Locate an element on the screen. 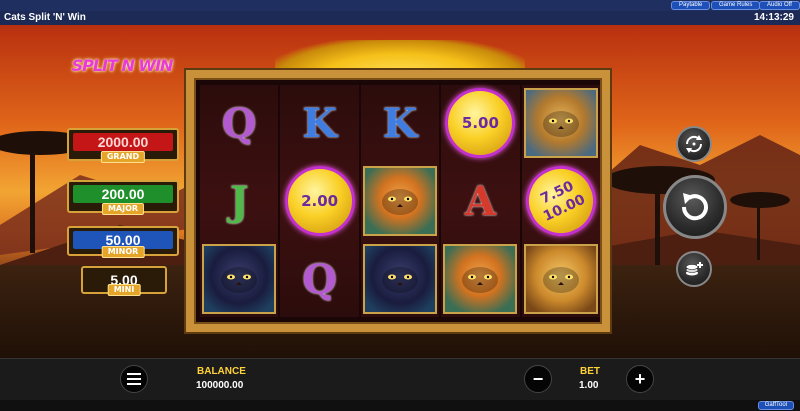 The image size is (800, 411). reel-cell: 2.00 is located at coordinates (319, 201).